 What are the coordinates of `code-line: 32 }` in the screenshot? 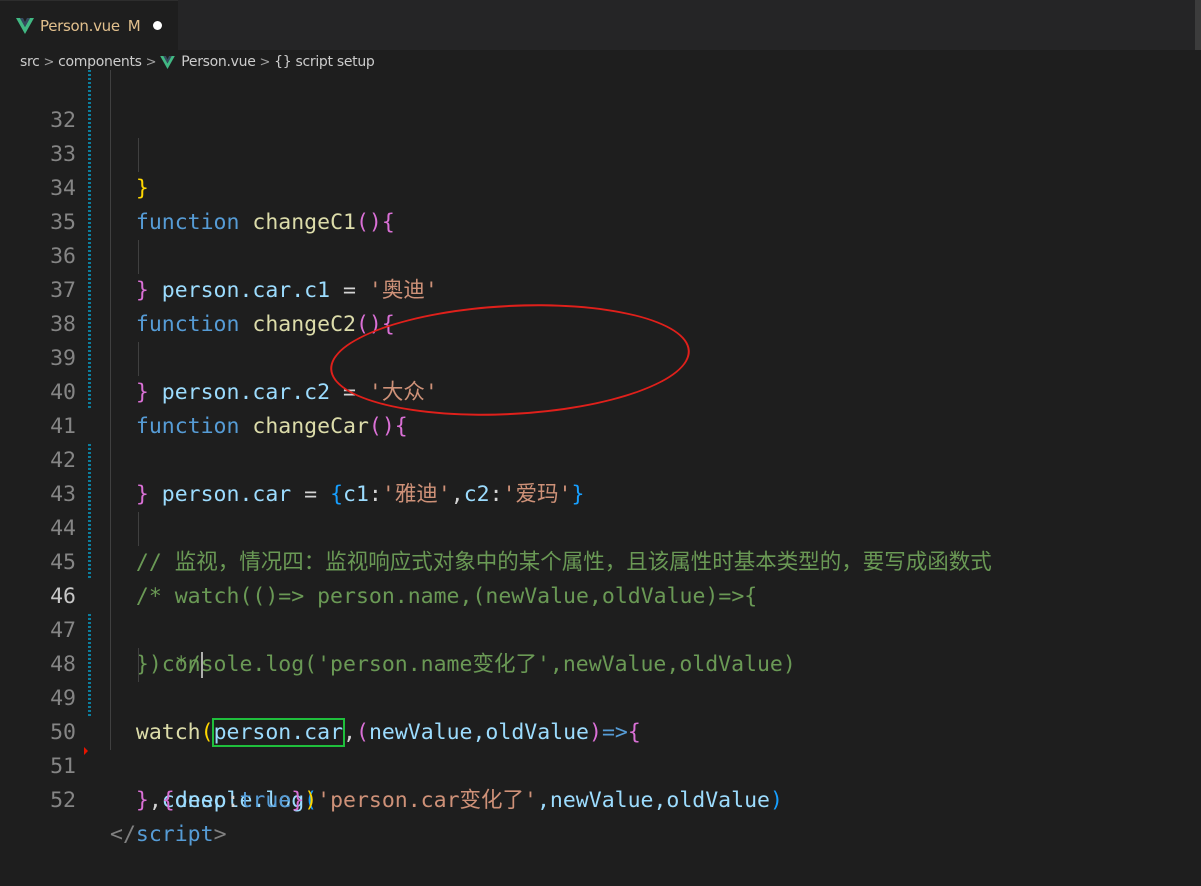 It's located at (600, 135).